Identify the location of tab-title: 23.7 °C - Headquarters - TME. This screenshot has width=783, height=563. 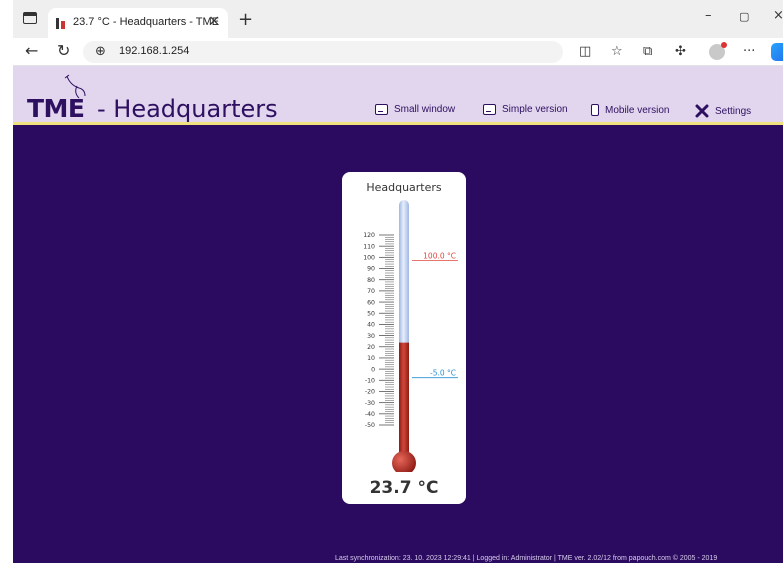
(146, 22).